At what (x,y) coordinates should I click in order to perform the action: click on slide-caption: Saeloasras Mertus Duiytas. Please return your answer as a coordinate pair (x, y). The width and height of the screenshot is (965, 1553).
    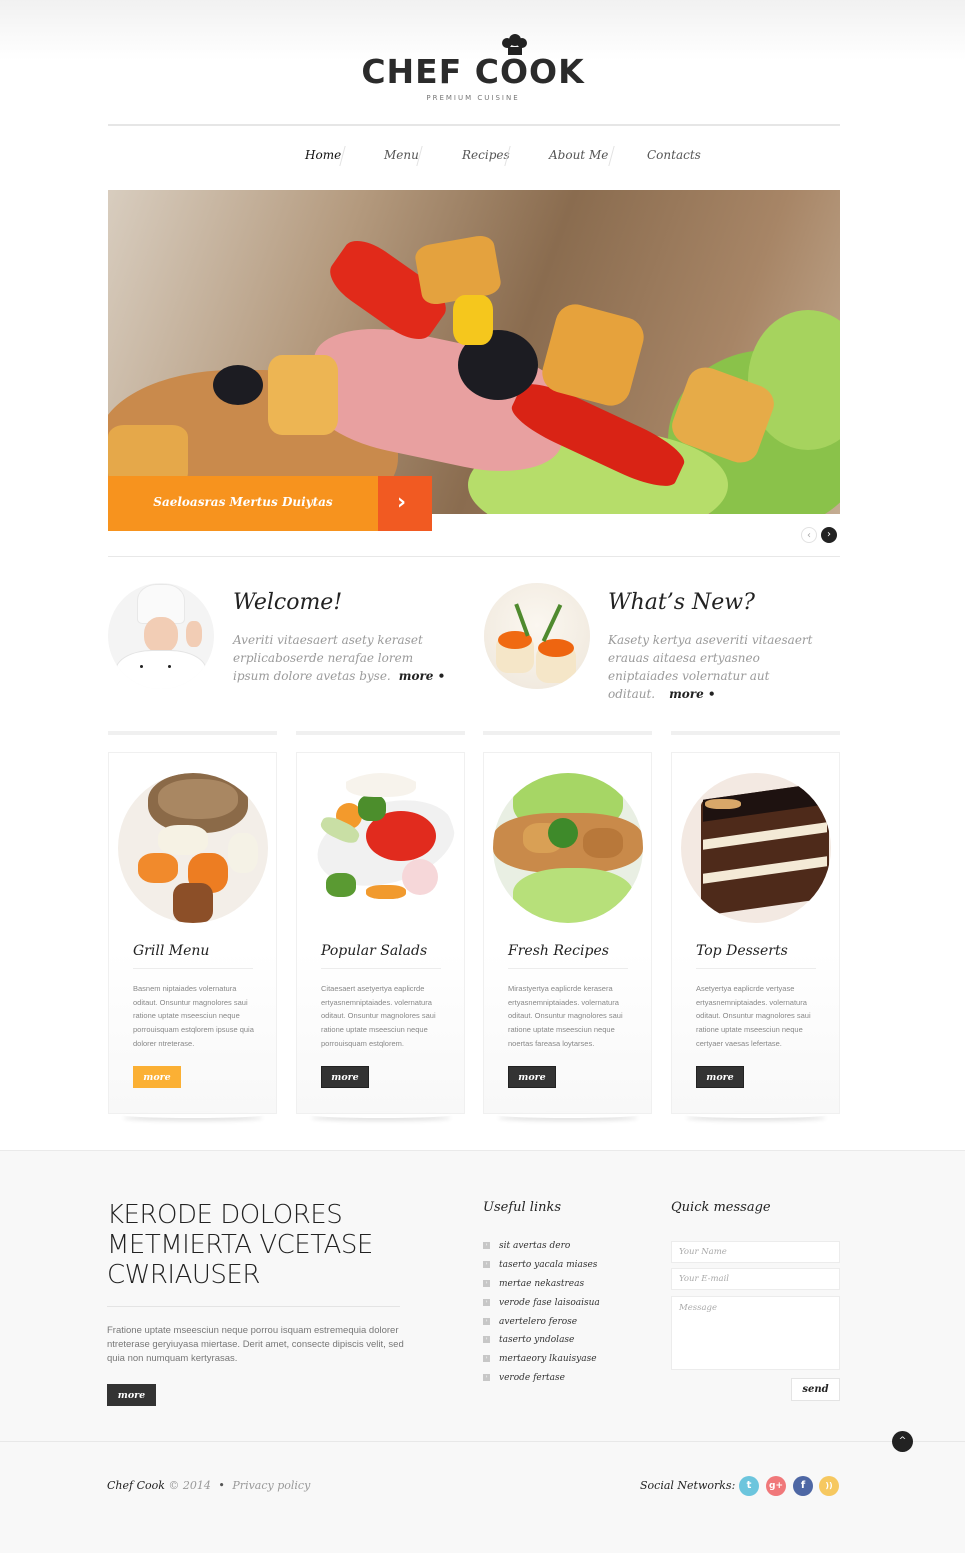
    Looking at the image, I should click on (243, 503).